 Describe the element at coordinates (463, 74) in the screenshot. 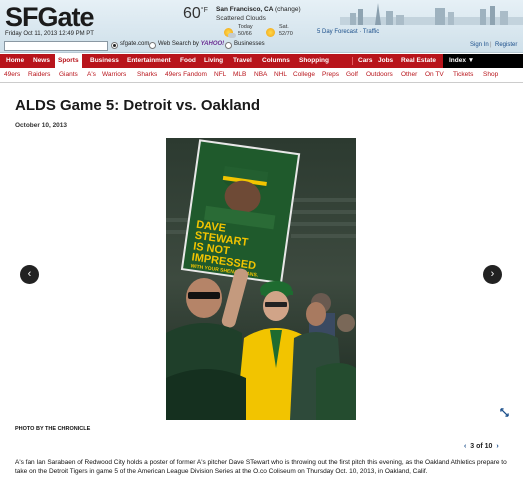

I see `subnav-tickets: Tickets` at that location.